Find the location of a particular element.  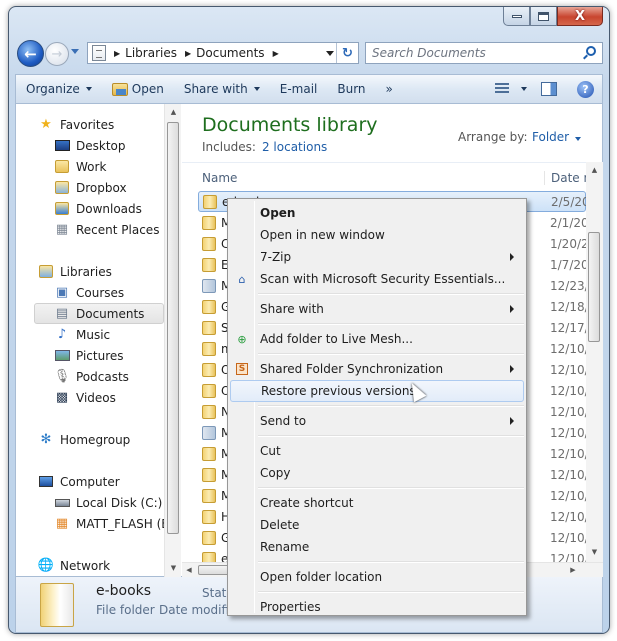

file-list-scrollbar: ▲ ▼ is located at coordinates (594, 362).